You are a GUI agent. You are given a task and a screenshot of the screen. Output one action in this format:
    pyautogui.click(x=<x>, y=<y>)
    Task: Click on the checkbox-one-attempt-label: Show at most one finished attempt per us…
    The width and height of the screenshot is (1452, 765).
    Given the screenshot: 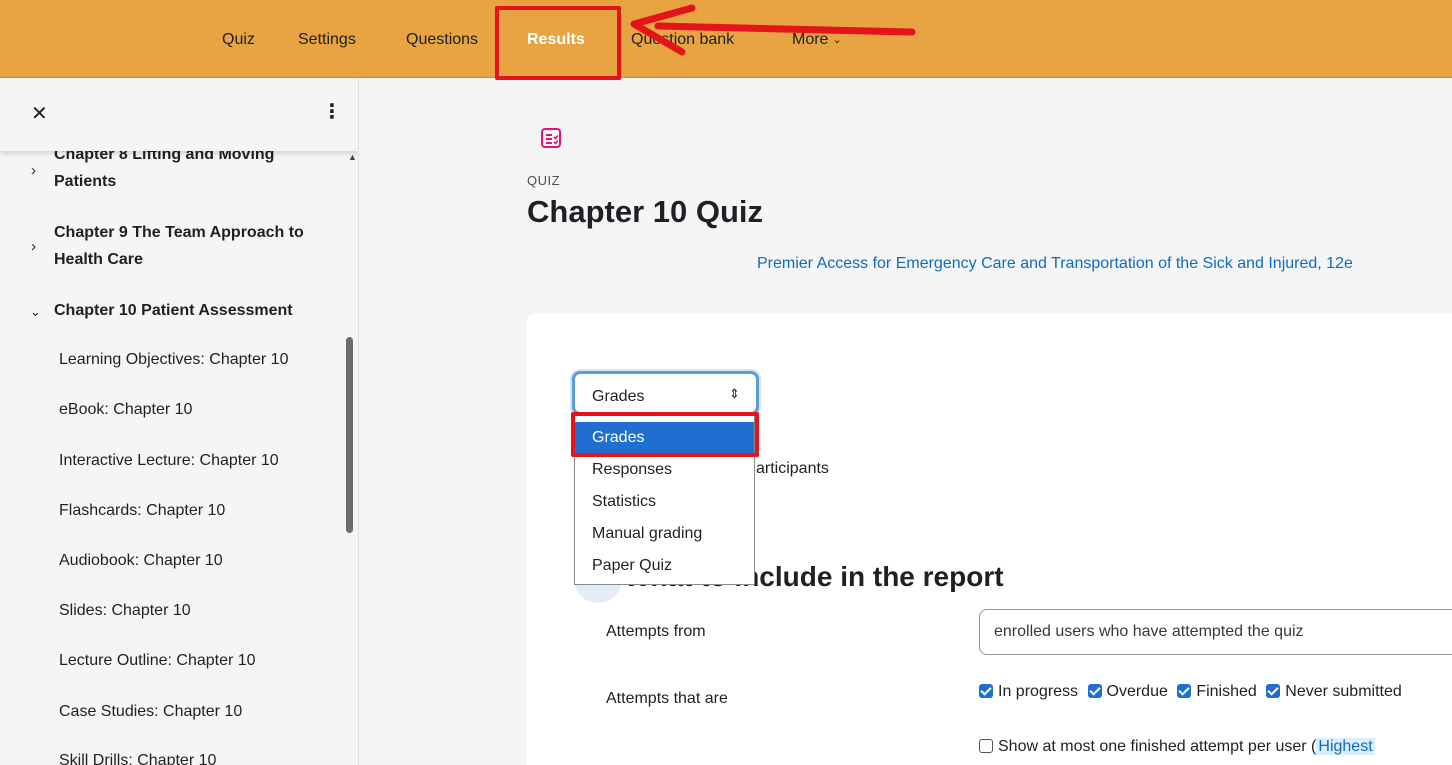 What is the action you would take?
    pyautogui.click(x=1157, y=746)
    